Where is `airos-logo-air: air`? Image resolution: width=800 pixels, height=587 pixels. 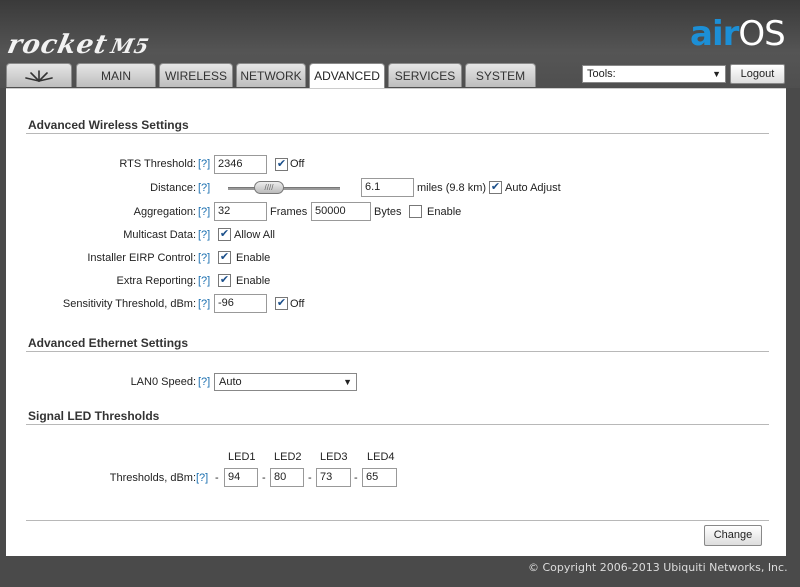
airos-logo-air: air is located at coordinates (714, 34).